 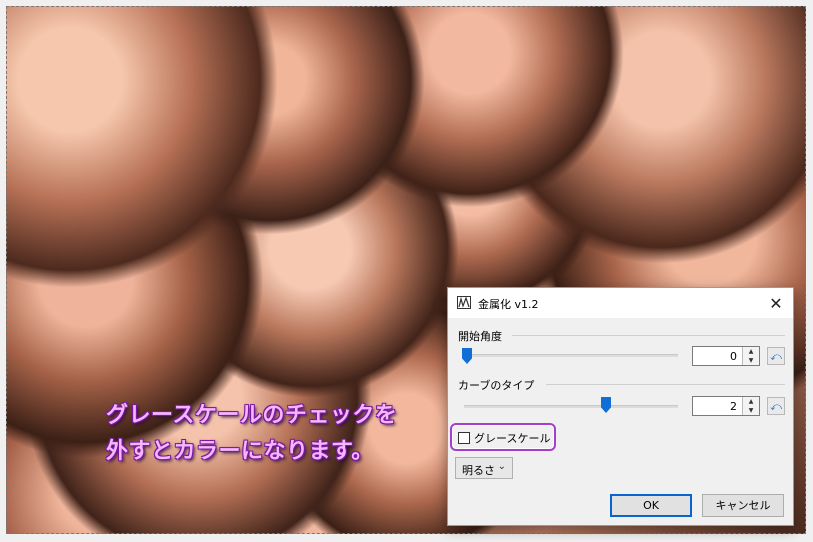 What do you see at coordinates (480, 336) in the screenshot?
I see `start-angle-label: 開始角度` at bounding box center [480, 336].